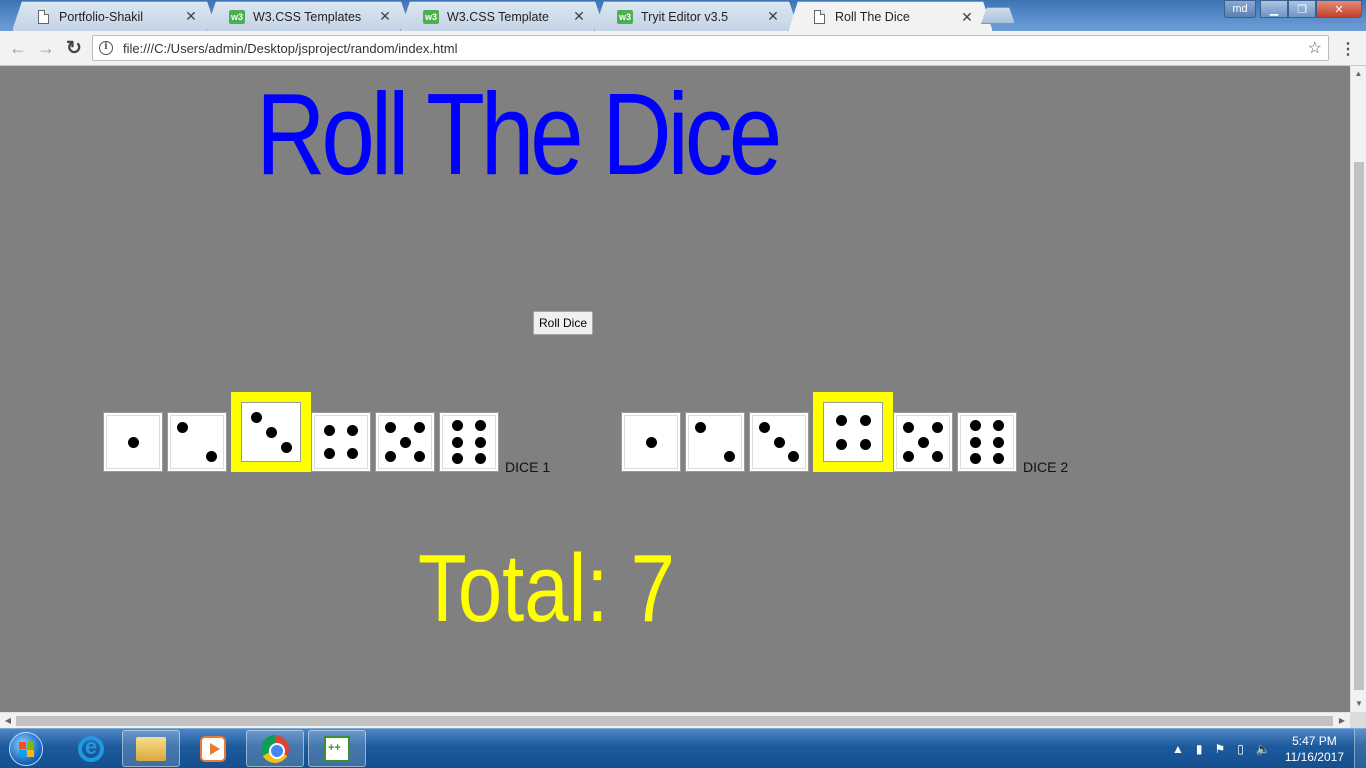 The image size is (1366, 768). Describe the element at coordinates (1199, 749) in the screenshot. I see `signal-icon: ▮` at that location.